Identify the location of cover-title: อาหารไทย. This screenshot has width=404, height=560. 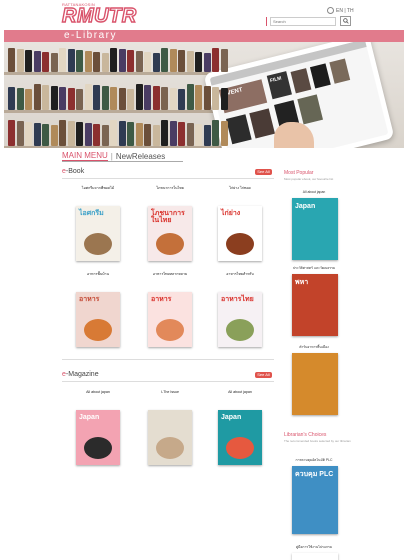
(237, 299).